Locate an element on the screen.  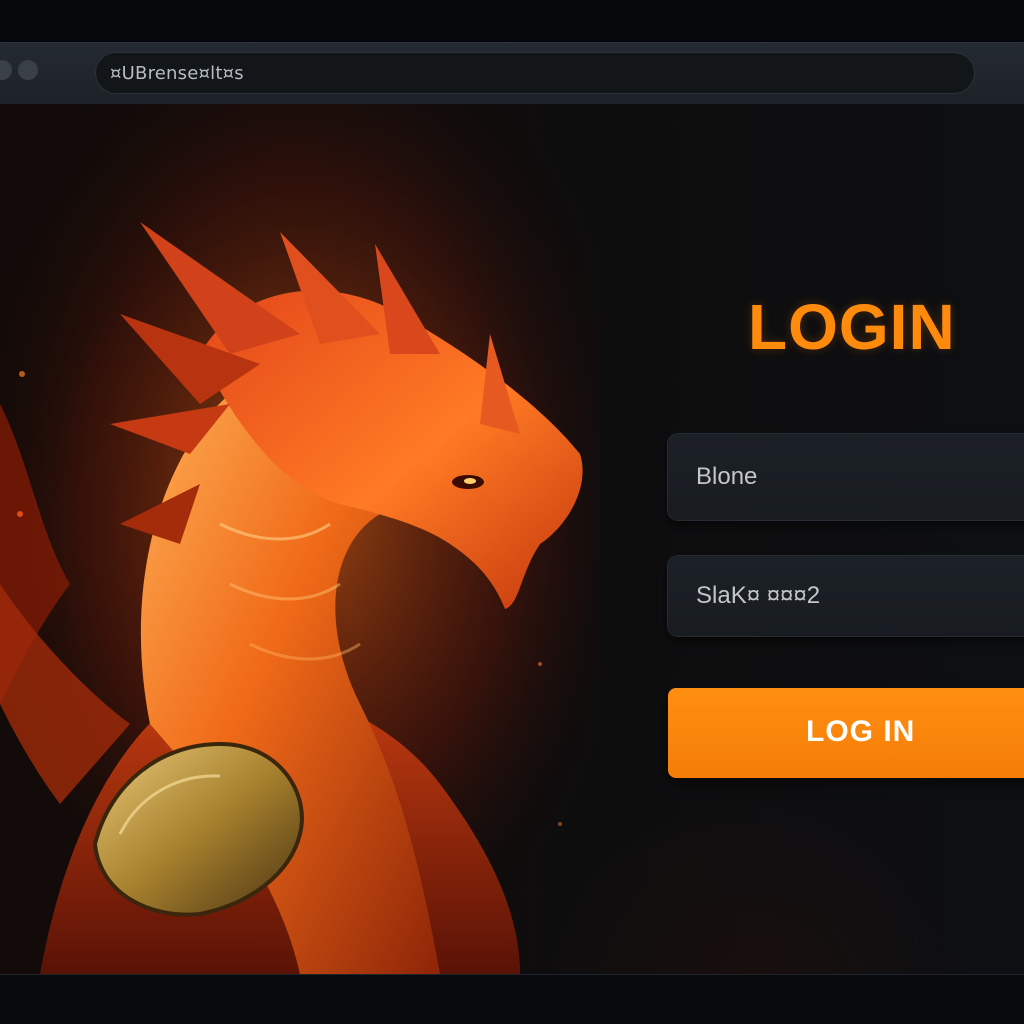
username-input is located at coordinates (859, 477).